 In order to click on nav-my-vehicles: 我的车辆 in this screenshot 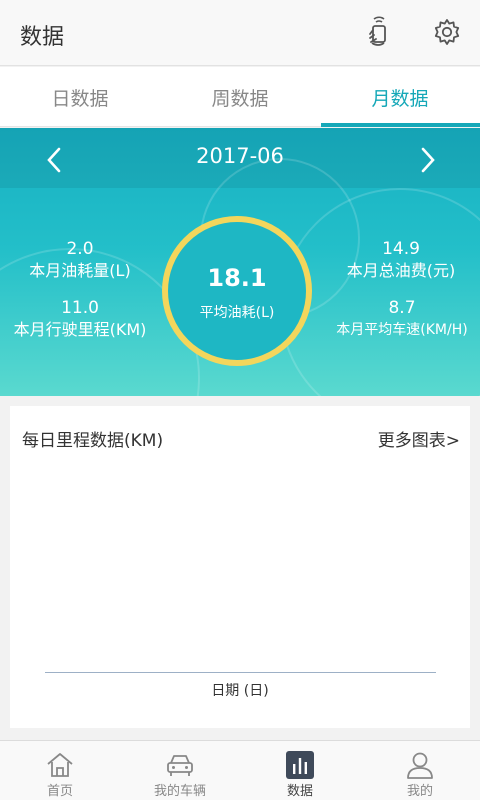, I will do `click(180, 770)`.